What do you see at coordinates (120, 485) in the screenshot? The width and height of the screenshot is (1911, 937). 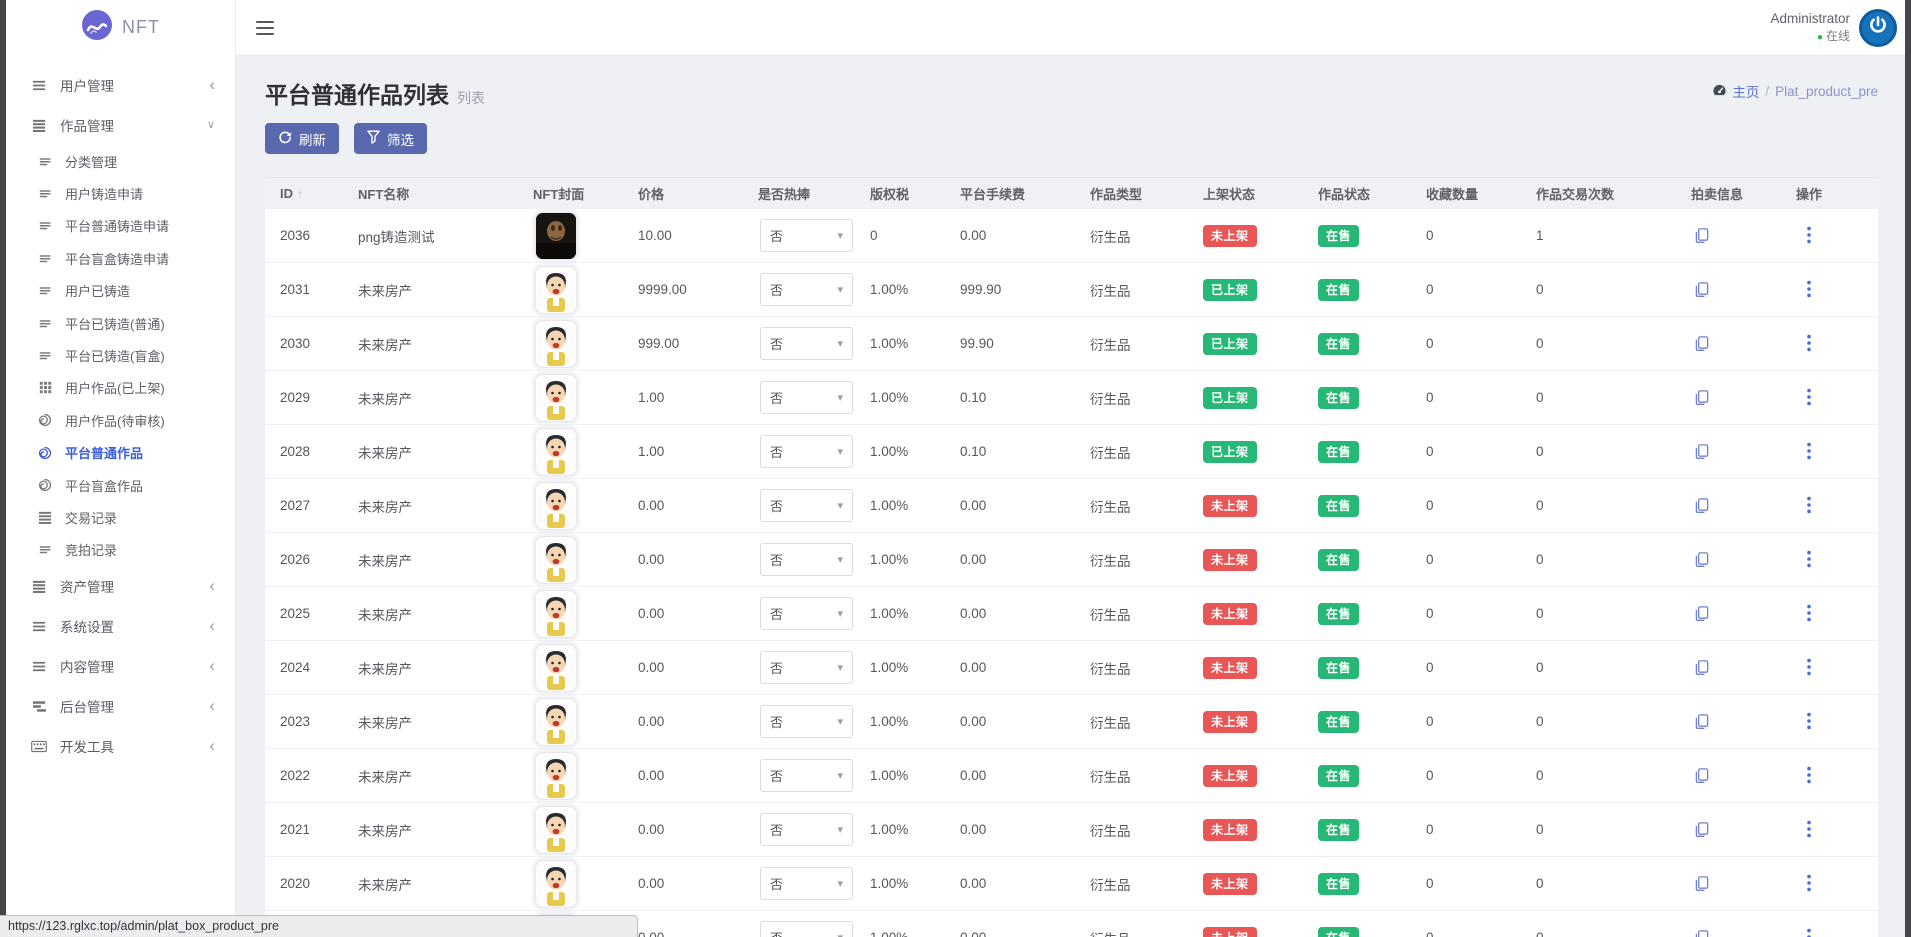 I see `sidebar-item-13: 平台盲盒作品` at bounding box center [120, 485].